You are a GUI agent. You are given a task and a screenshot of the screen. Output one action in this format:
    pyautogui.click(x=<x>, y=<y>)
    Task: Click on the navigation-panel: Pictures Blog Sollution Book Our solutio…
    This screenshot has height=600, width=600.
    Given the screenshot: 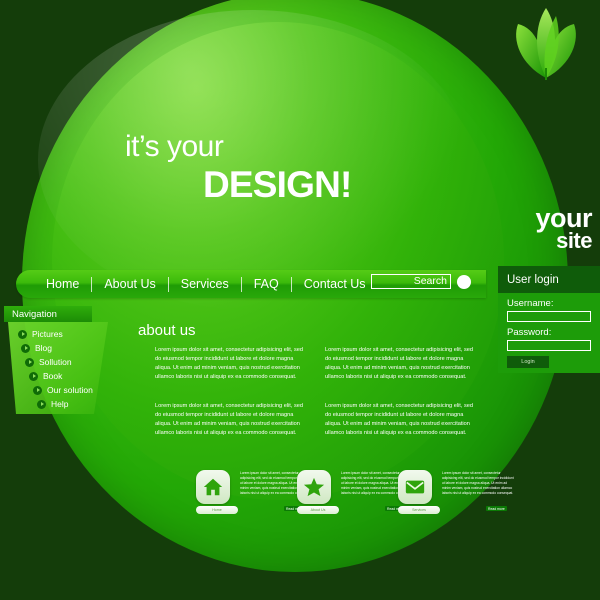 What is the action you would take?
    pyautogui.click(x=58, y=368)
    